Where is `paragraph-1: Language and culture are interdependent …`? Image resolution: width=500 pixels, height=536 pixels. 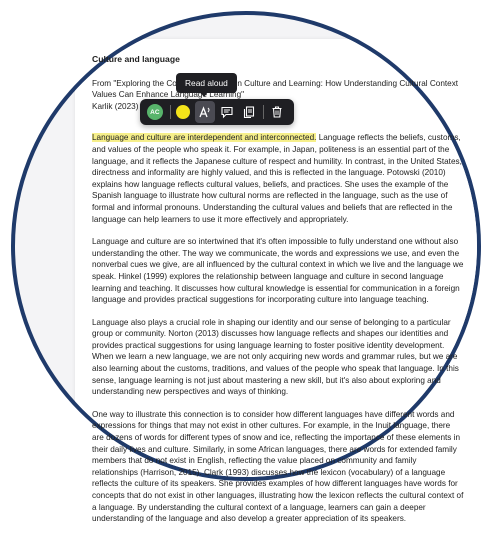 paragraph-1: Language and culture are interdependent … is located at coordinates (278, 178).